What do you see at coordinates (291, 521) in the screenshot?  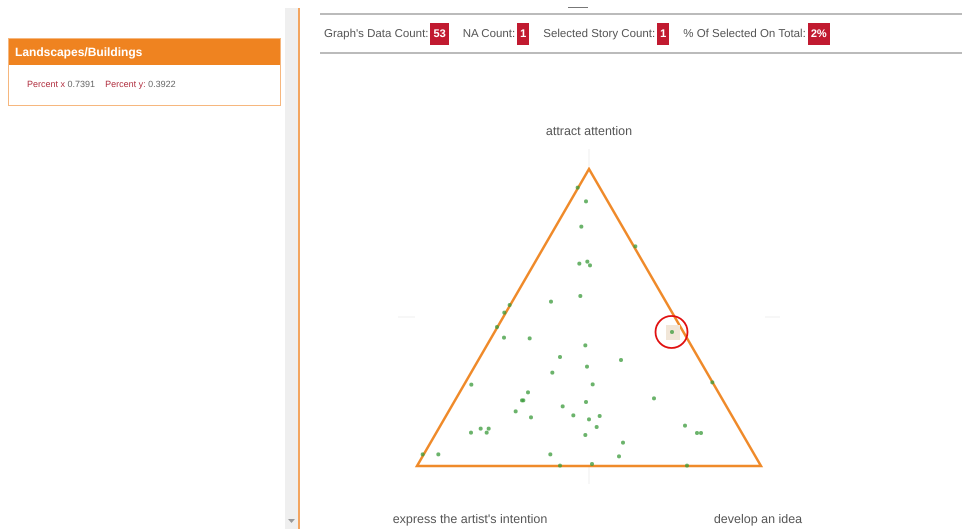 I see `scroll-down-icon` at bounding box center [291, 521].